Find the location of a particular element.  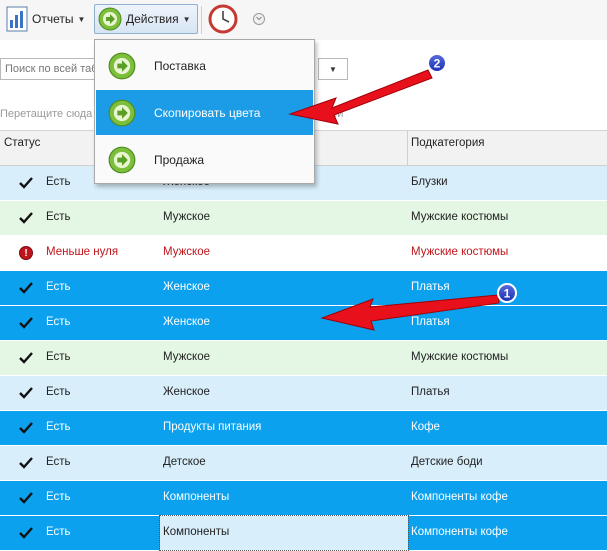

menu-item-sale: Продажа is located at coordinates (204, 159).